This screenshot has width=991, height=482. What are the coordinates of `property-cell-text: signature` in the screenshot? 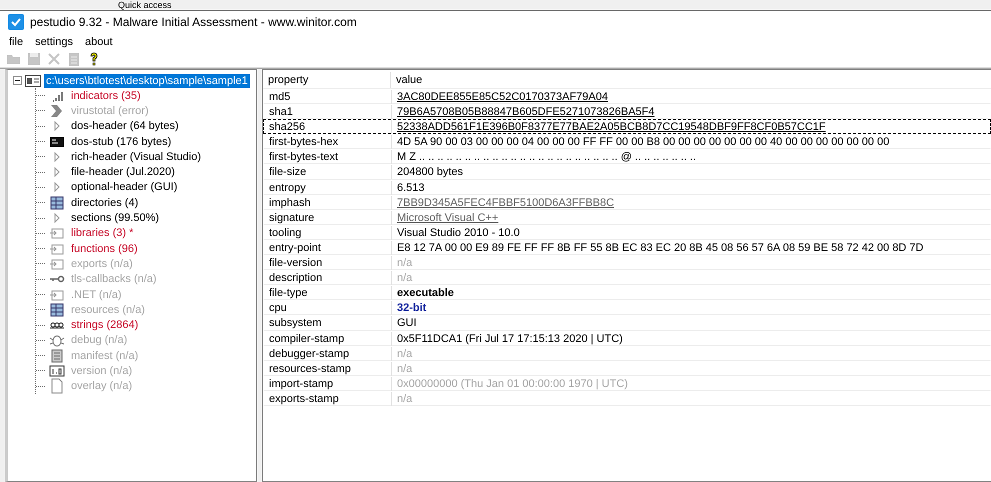 It's located at (292, 217).